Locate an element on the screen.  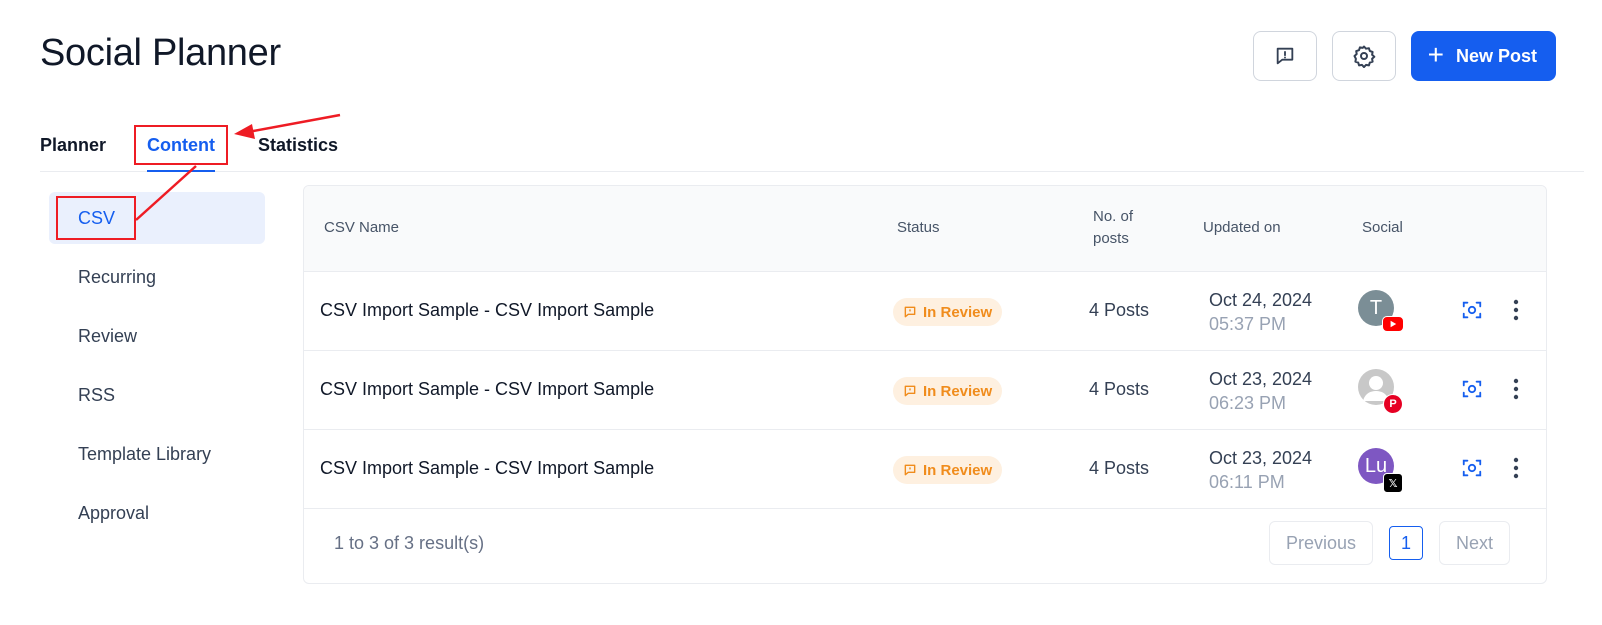
updated-time: 05:37 PM is located at coordinates (1248, 324).